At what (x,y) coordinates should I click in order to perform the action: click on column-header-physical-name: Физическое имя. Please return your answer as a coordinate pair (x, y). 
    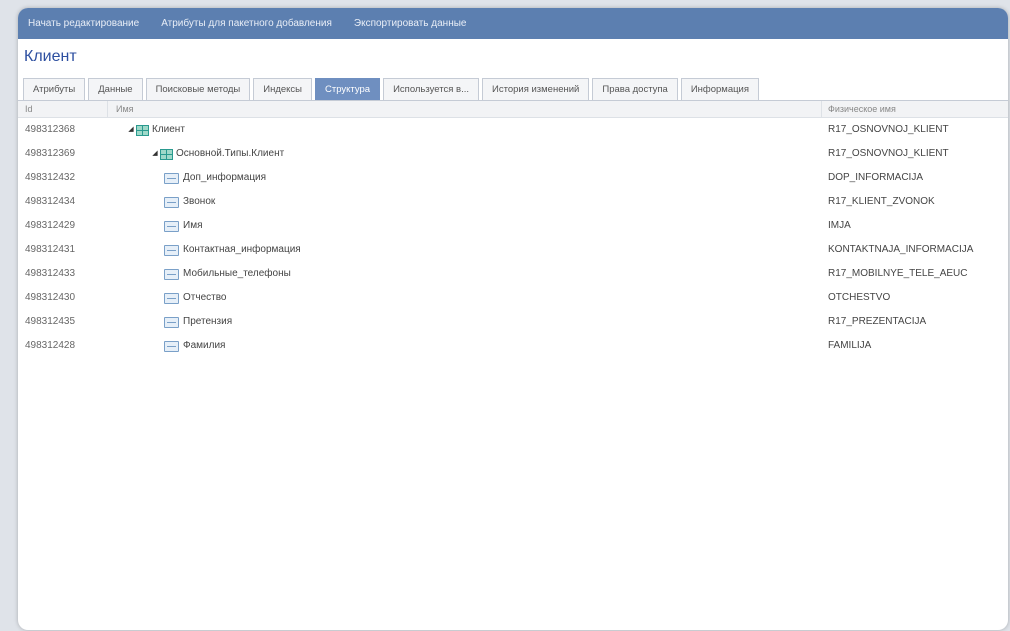
    Looking at the image, I should click on (915, 109).